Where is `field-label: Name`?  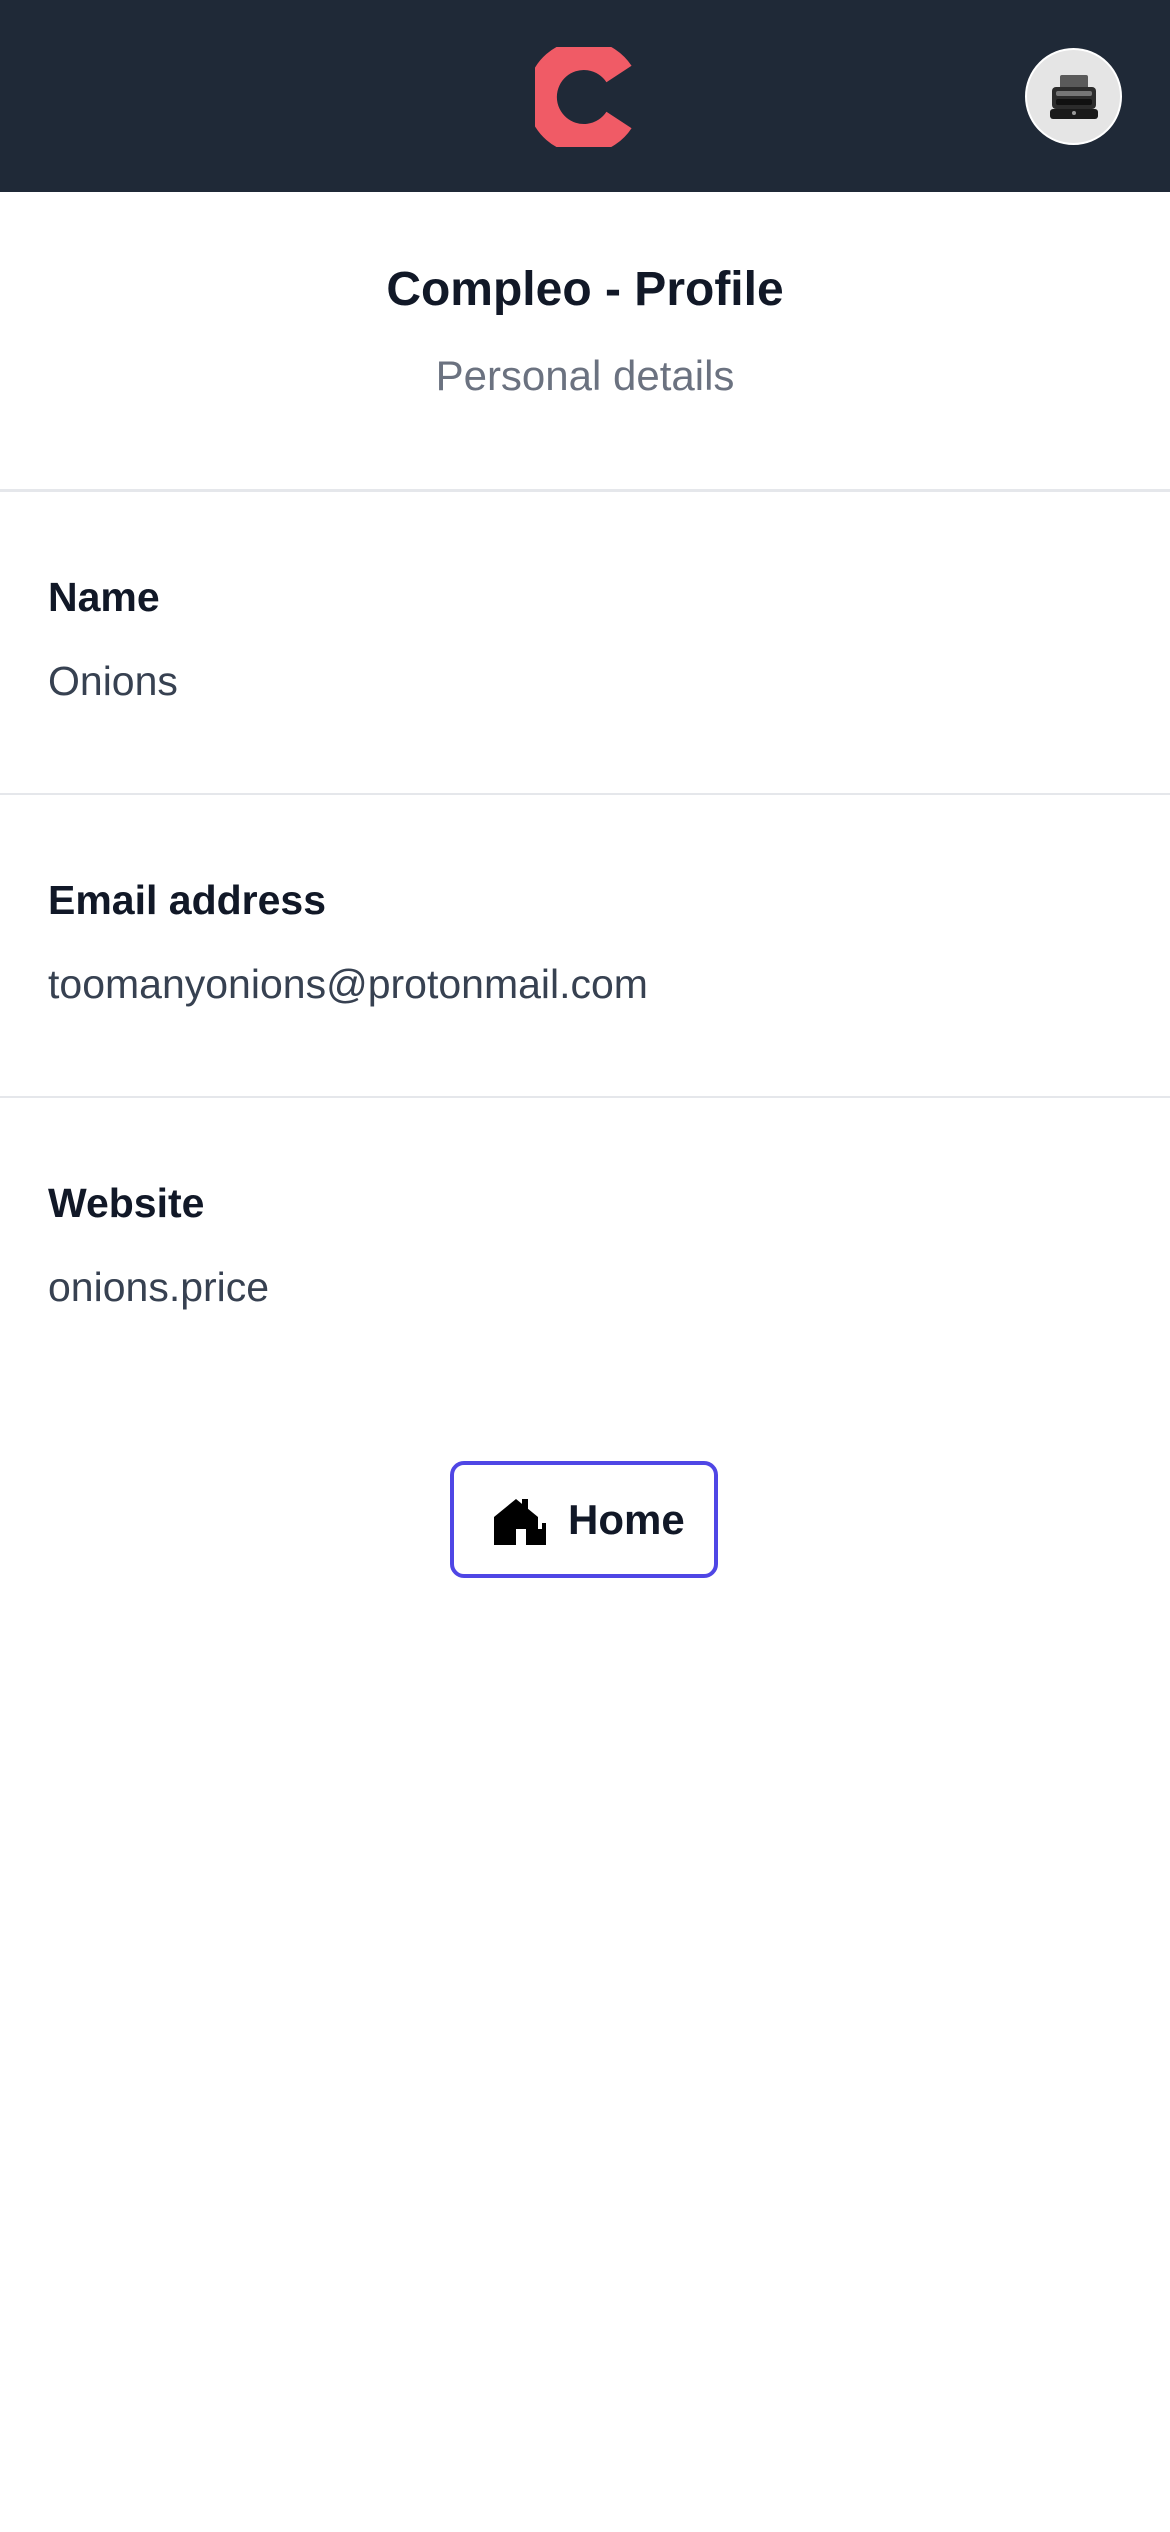
field-label: Name is located at coordinates (104, 597).